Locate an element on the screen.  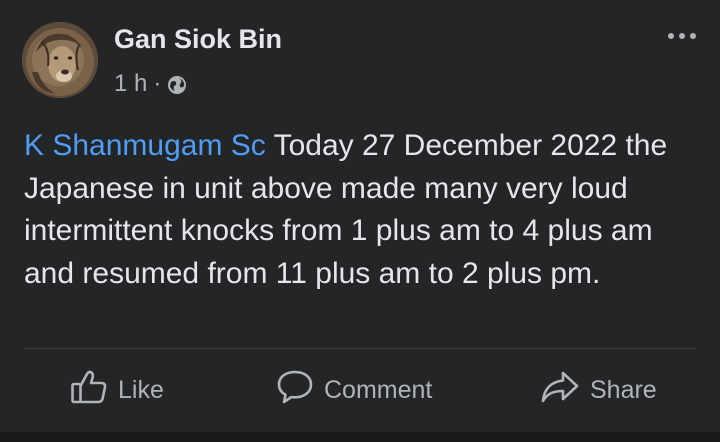
avatar is located at coordinates (60, 60).